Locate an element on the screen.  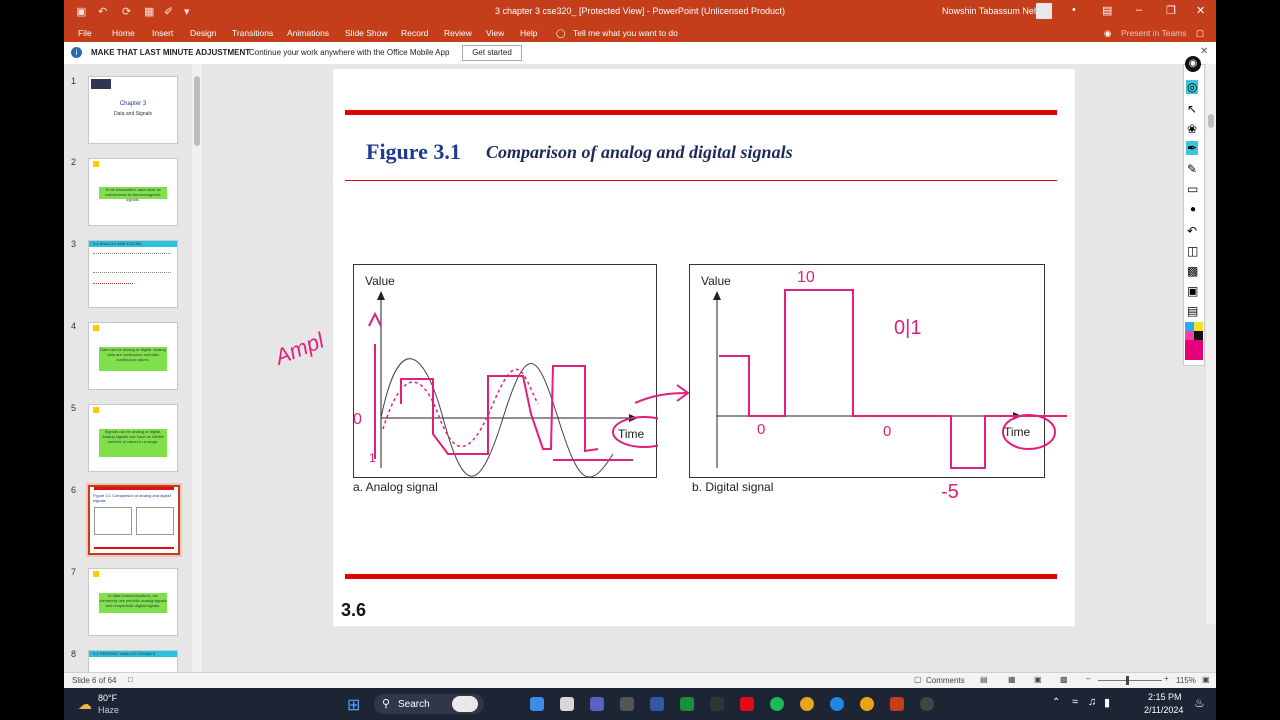
powerpoint-icon is located at coordinates (897, 704).